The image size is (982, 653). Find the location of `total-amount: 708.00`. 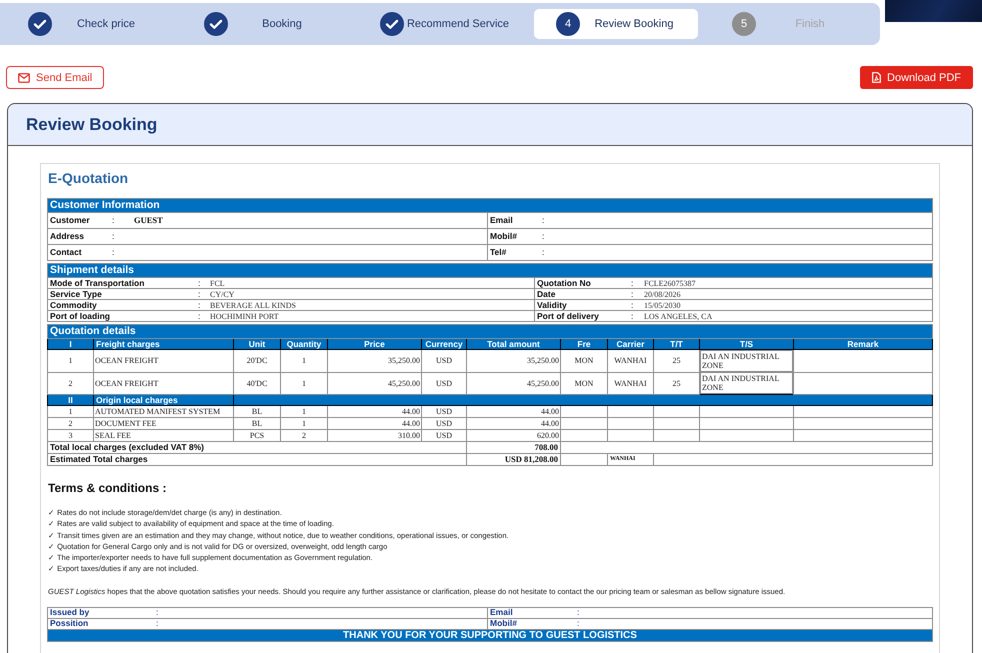

total-amount: 708.00 is located at coordinates (513, 448).